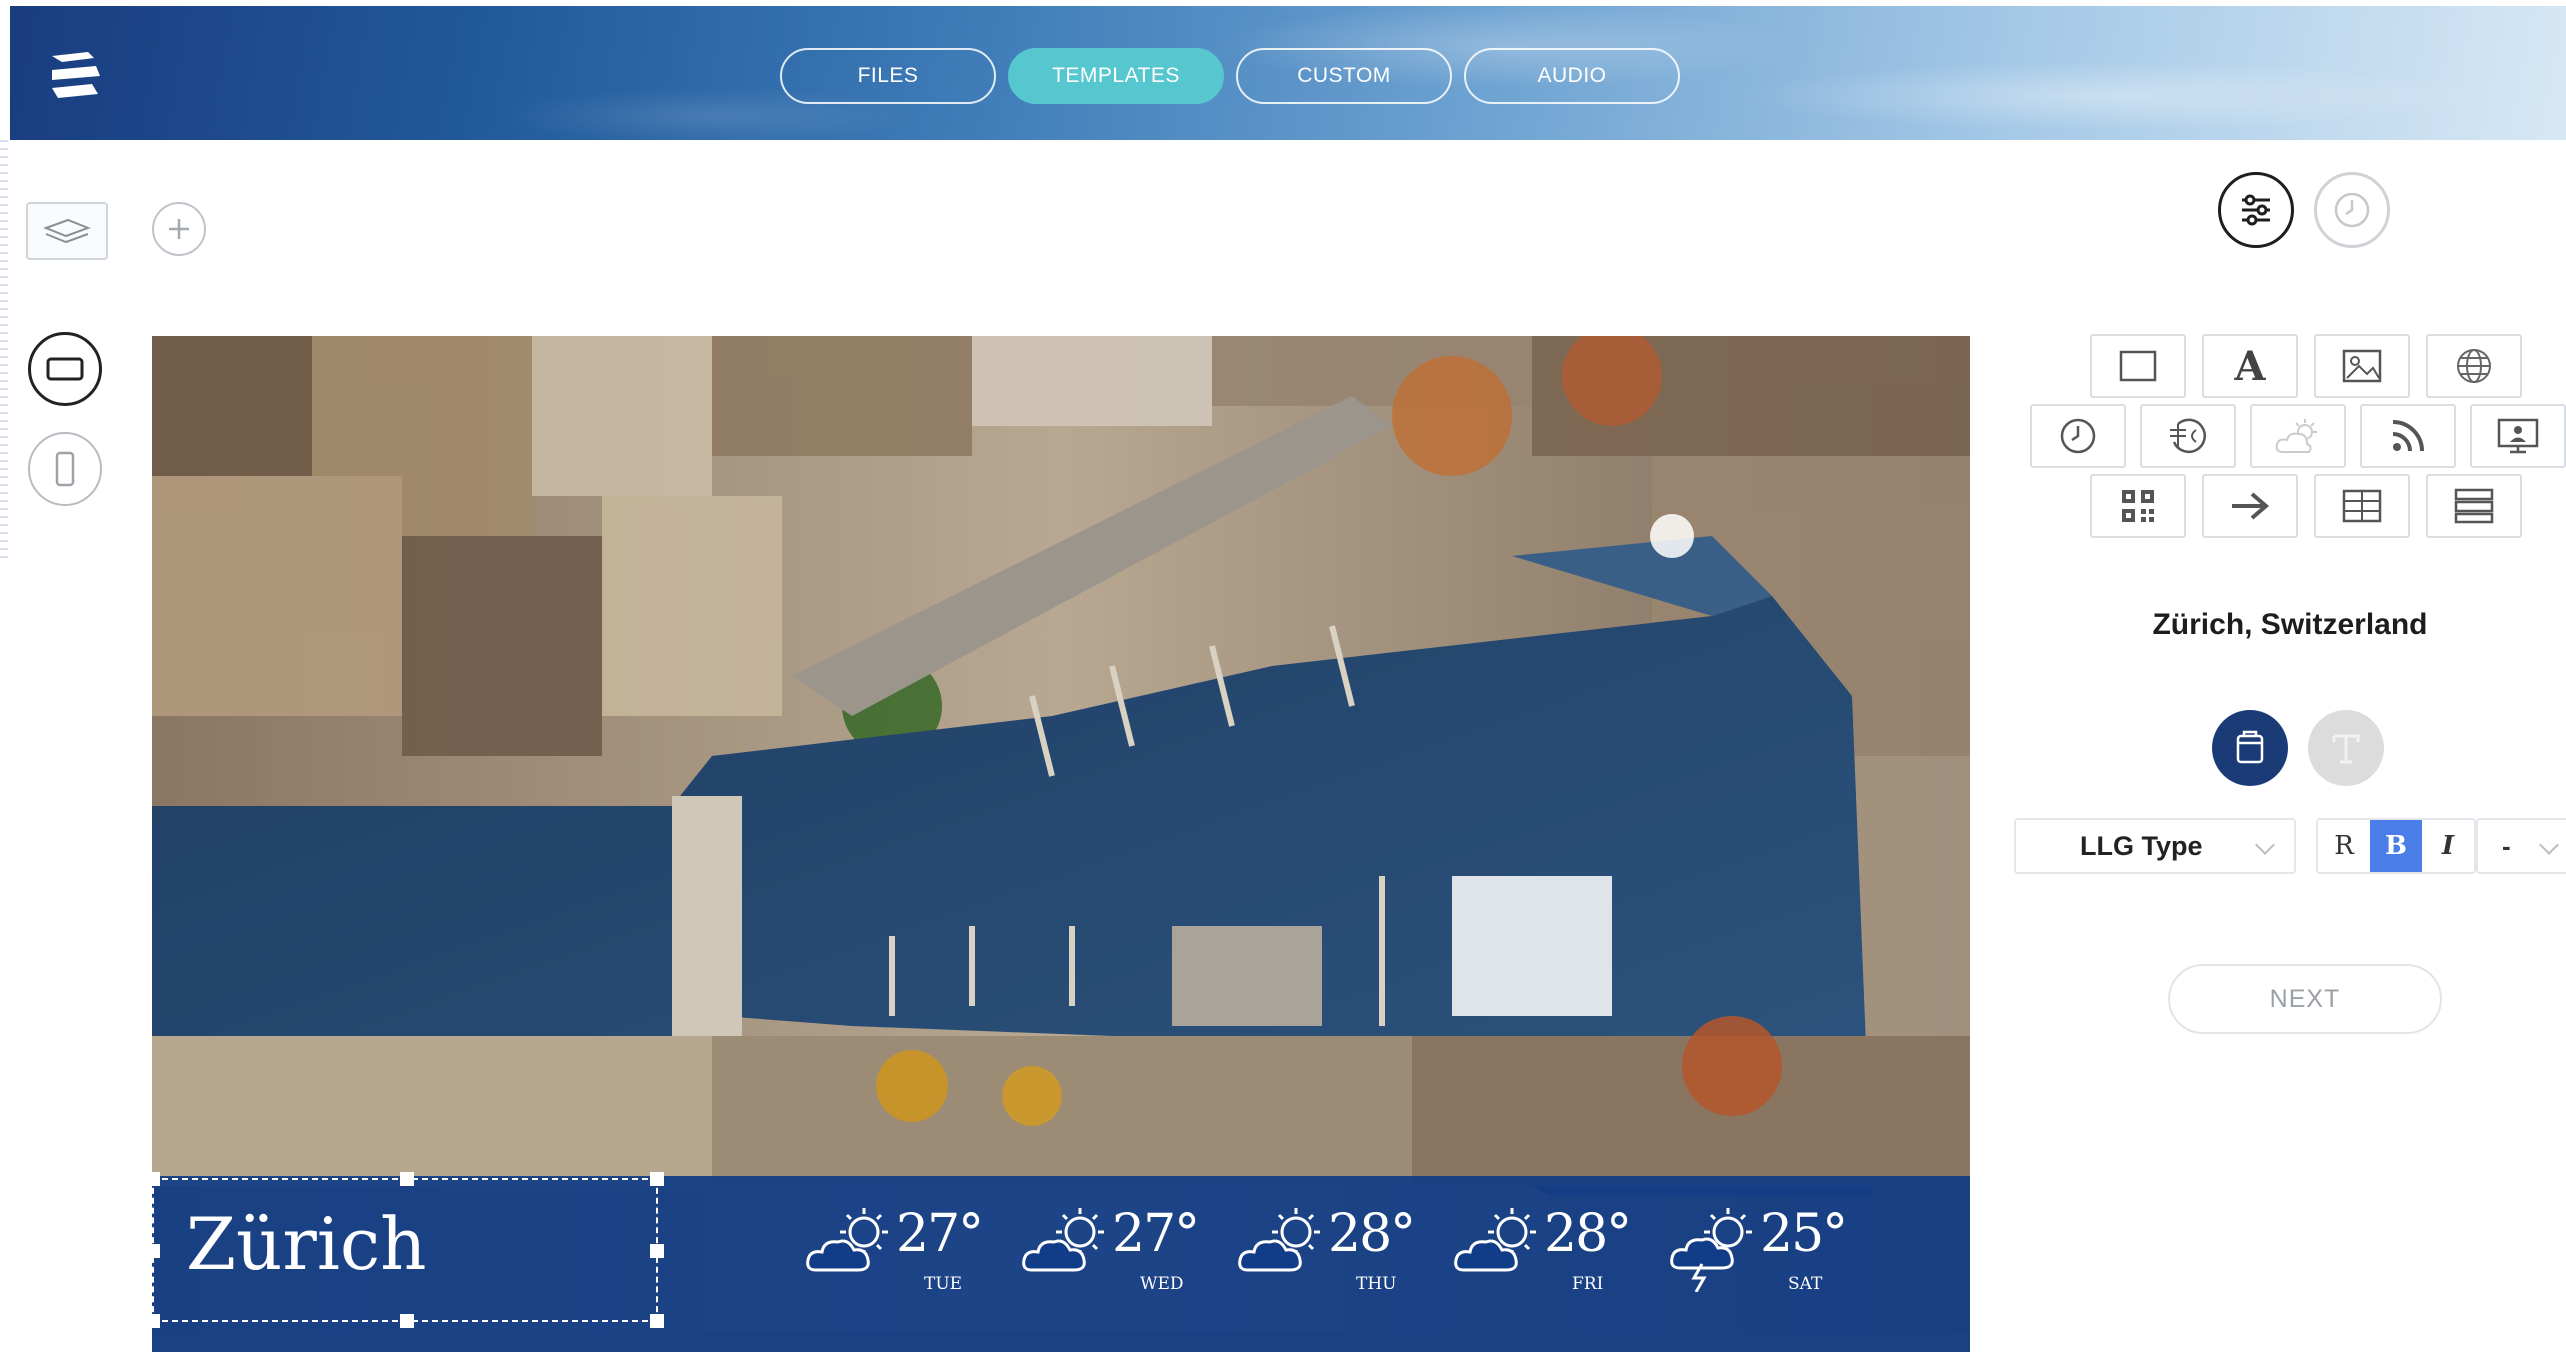 The height and width of the screenshot is (1352, 2566). I want to click on tab-audio: AUDIO, so click(1572, 76).